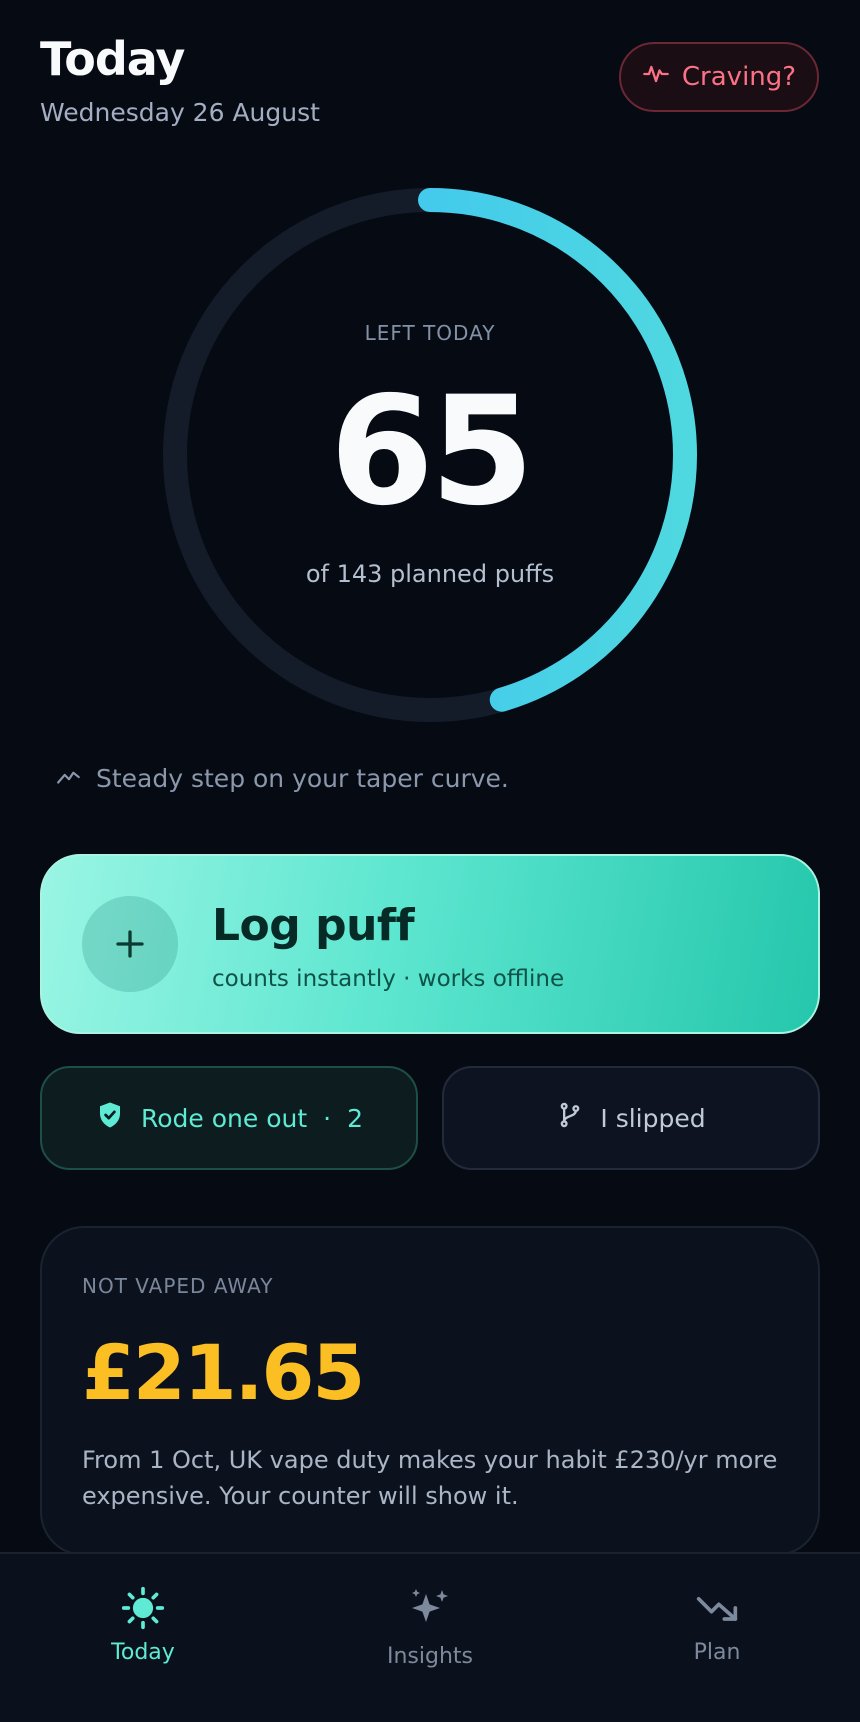 The image size is (860, 1722). I want to click on sun-icon, so click(143, 1608).